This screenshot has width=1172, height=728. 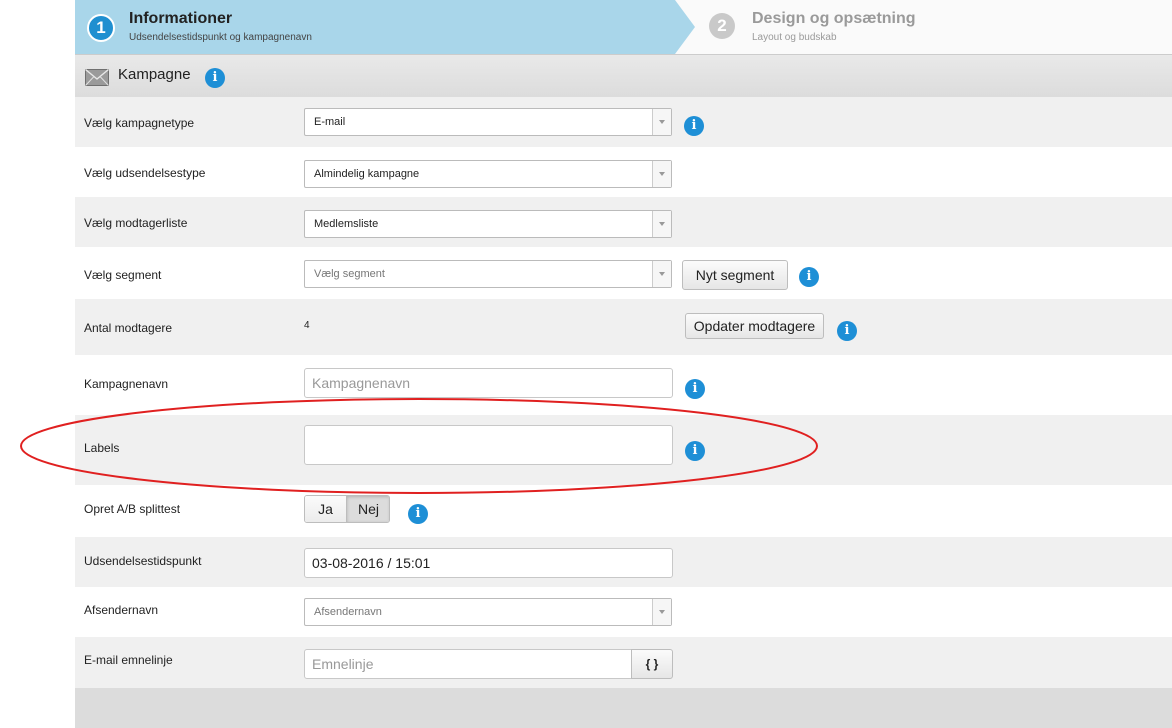 I want to click on ab-test-toggle: Ja Nej, so click(x=347, y=509).